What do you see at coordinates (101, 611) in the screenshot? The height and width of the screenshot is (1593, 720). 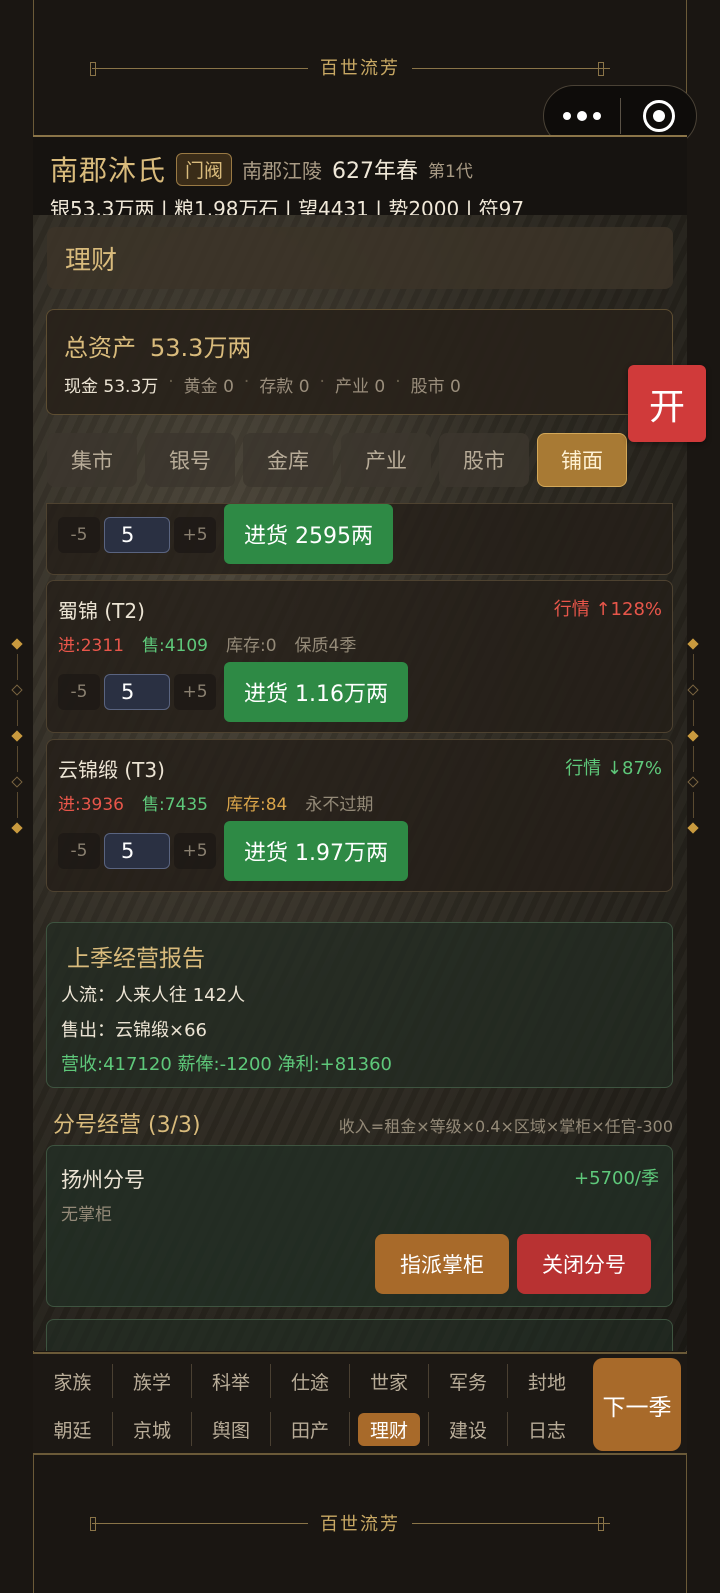 I see `item-name: 蜀锦 (T2)` at bounding box center [101, 611].